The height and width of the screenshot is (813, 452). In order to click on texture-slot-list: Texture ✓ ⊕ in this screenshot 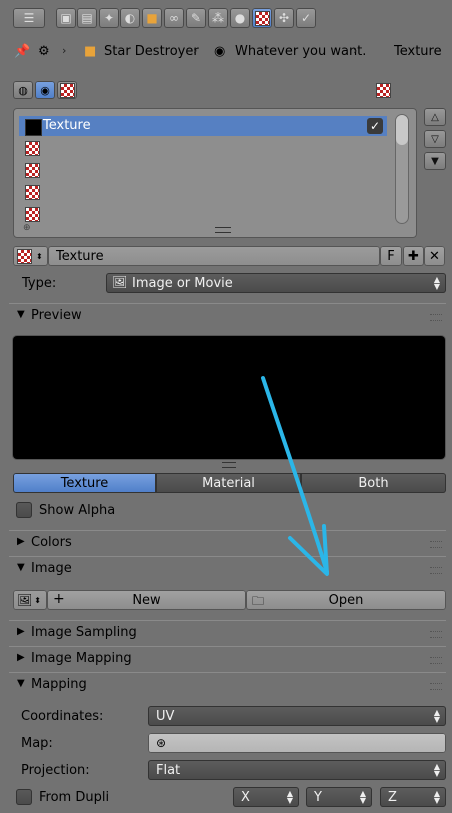, I will do `click(215, 173)`.